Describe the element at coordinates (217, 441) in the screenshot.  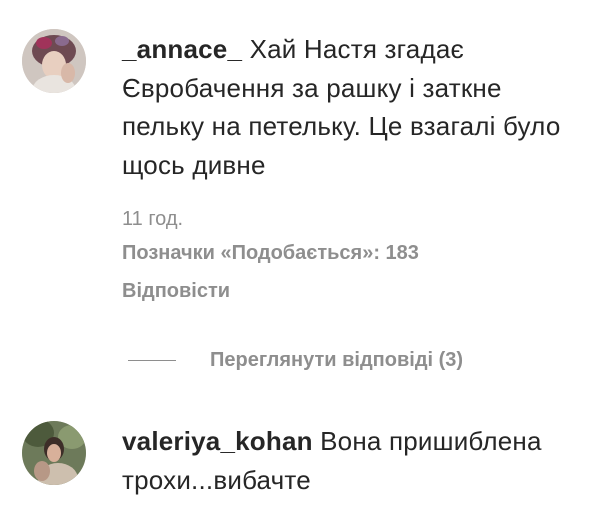
I see `comment-username: valeriya_kohan` at that location.